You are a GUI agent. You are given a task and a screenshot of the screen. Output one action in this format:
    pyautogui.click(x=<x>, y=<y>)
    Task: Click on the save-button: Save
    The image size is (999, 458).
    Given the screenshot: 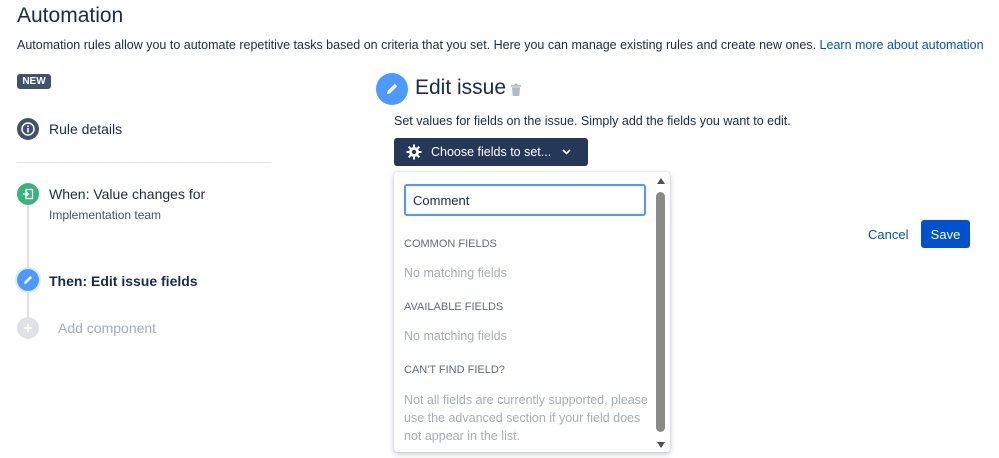 What is the action you would take?
    pyautogui.click(x=945, y=234)
    